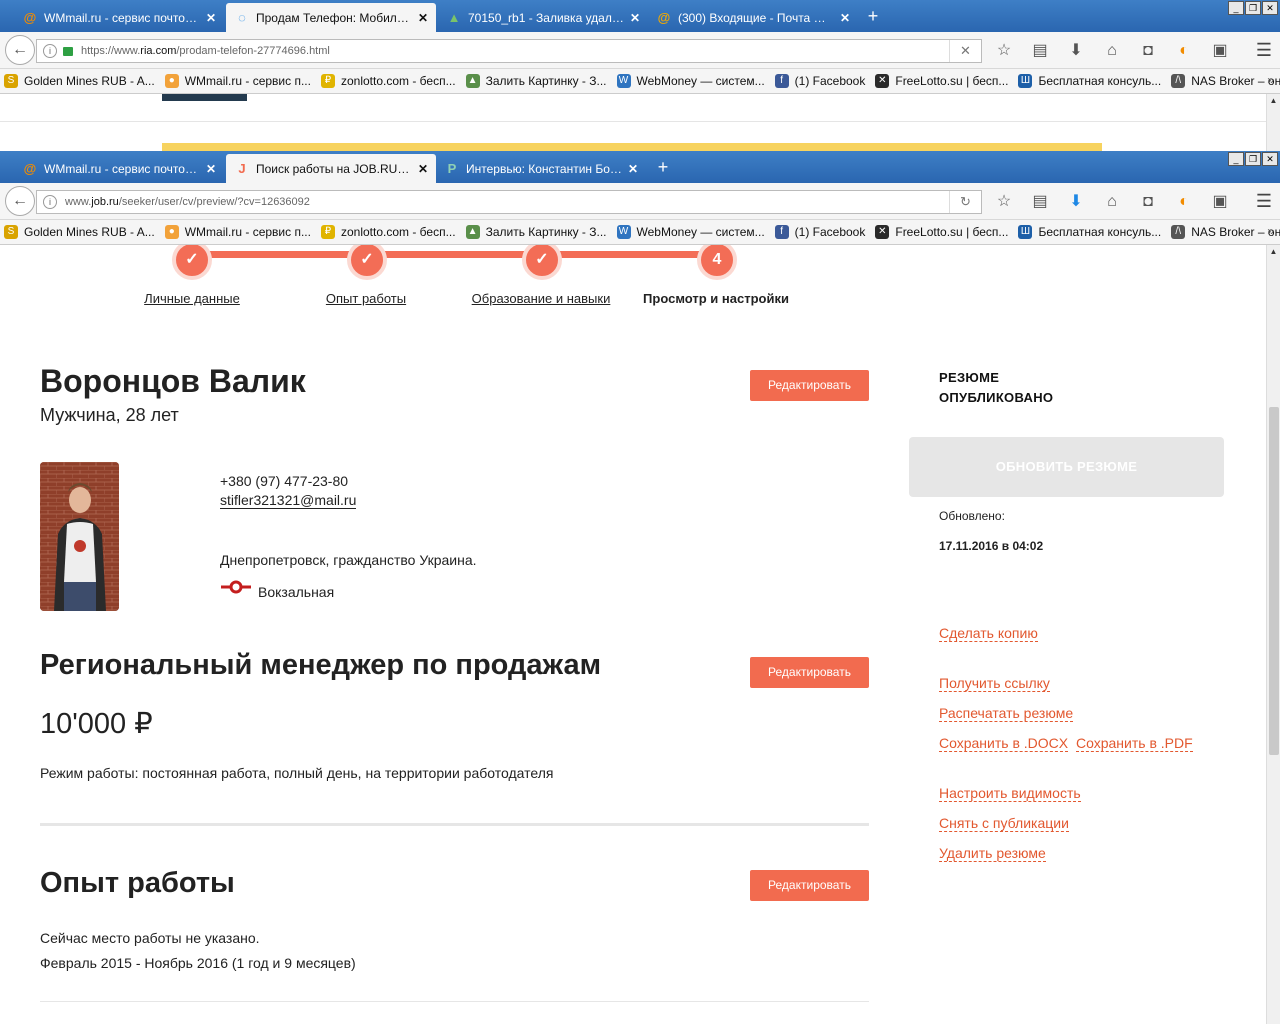  I want to click on facebook-icon: f, so click(781, 232).